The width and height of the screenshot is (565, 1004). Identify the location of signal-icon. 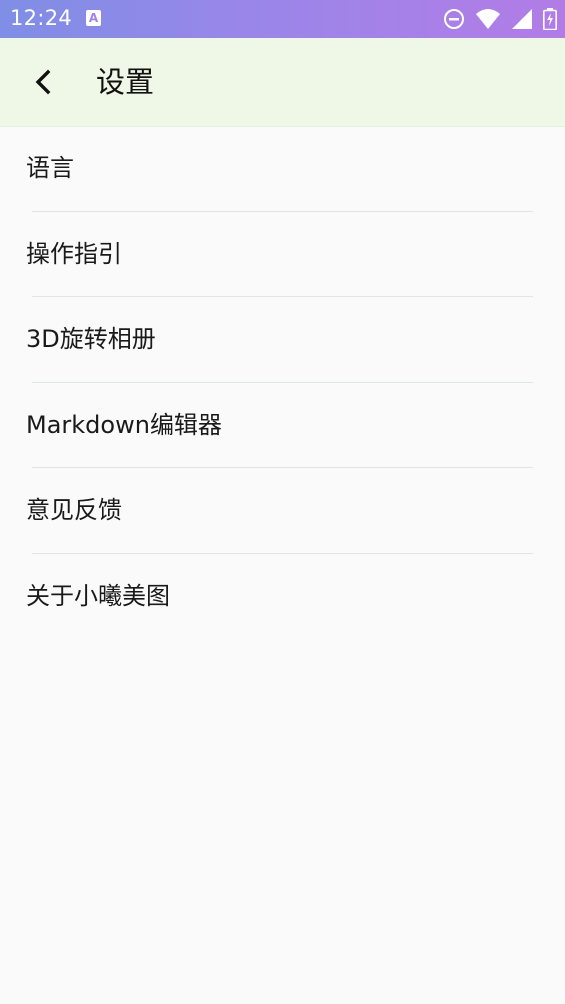
(522, 19).